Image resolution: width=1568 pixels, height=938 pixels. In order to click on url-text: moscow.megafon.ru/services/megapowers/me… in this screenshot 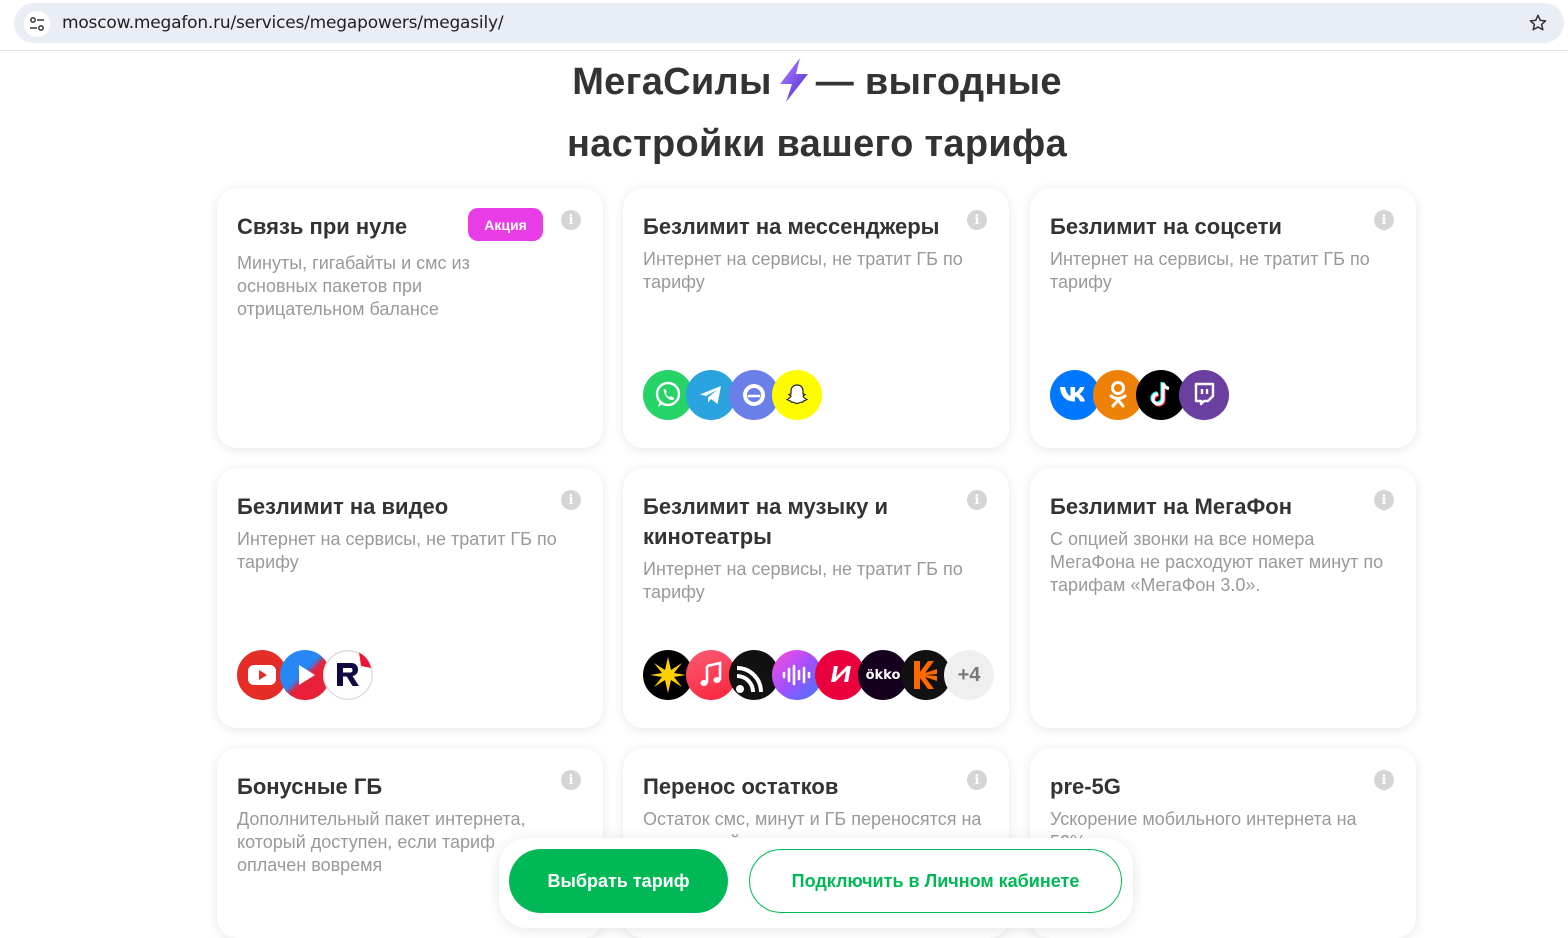, I will do `click(283, 23)`.